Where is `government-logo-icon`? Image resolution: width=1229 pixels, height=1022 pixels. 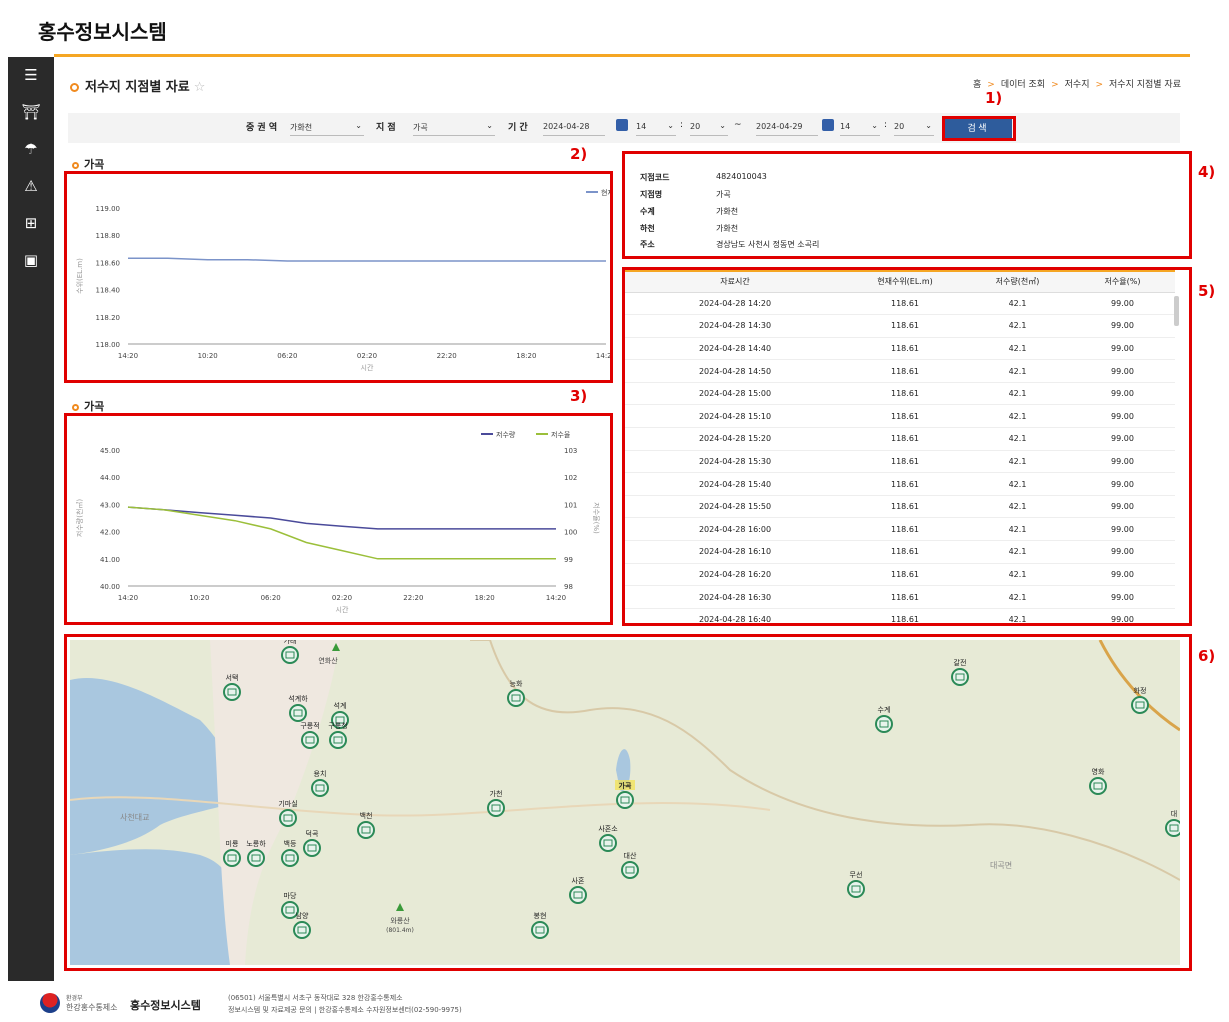 government-logo-icon is located at coordinates (50, 1003).